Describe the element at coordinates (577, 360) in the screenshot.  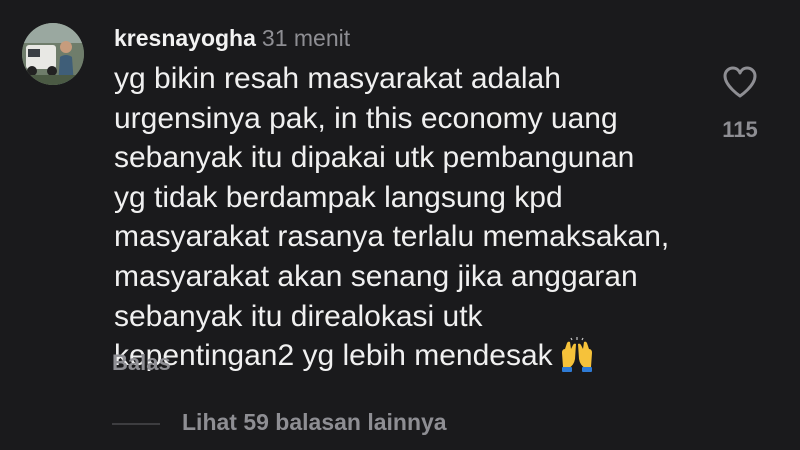
I see `raising-hands-icon` at that location.